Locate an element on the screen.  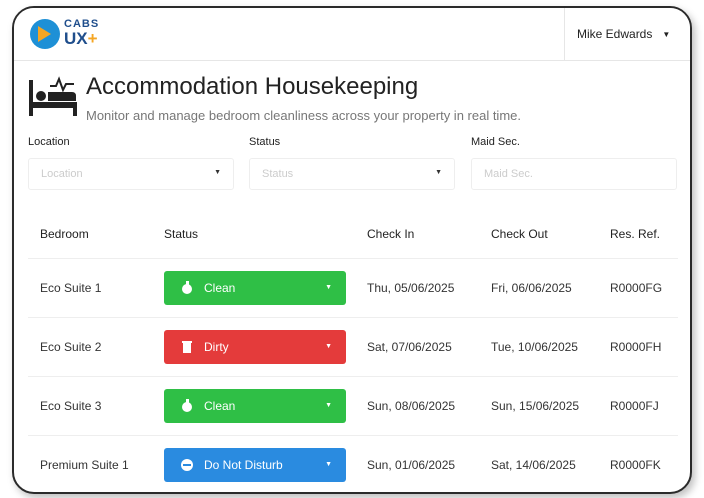
status-cell: Do Not Disturb ▼ is located at coordinates (259, 464).